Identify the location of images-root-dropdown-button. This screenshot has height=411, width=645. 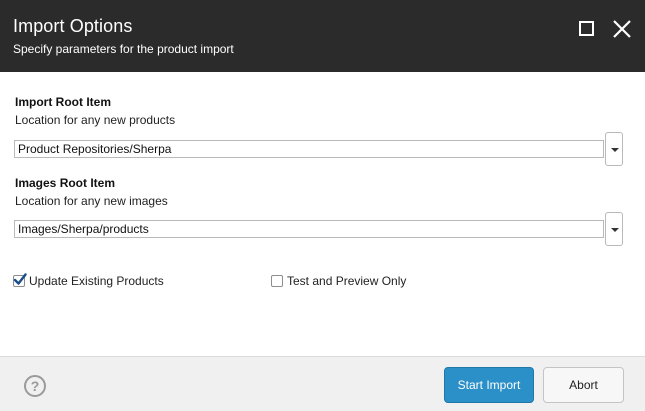
(614, 229).